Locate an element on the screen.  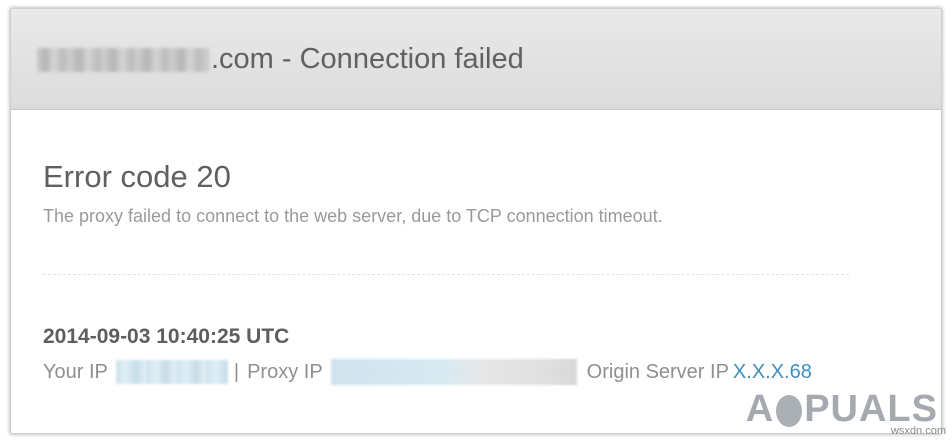
redacted-your-ip is located at coordinates (171, 372).